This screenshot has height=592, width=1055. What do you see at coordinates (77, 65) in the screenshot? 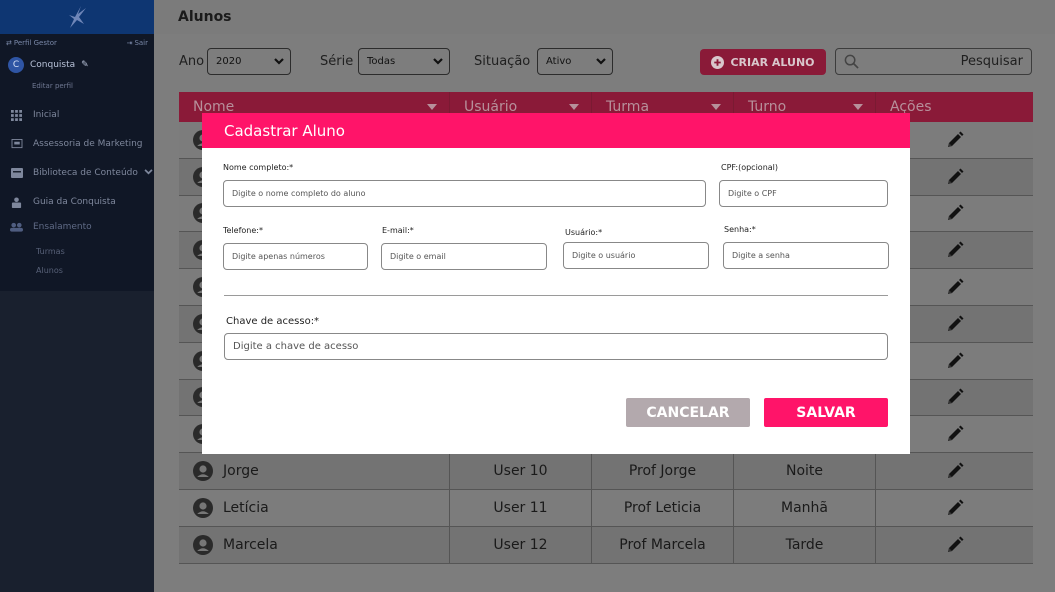
I see `user-row: C Conquista ✎` at bounding box center [77, 65].